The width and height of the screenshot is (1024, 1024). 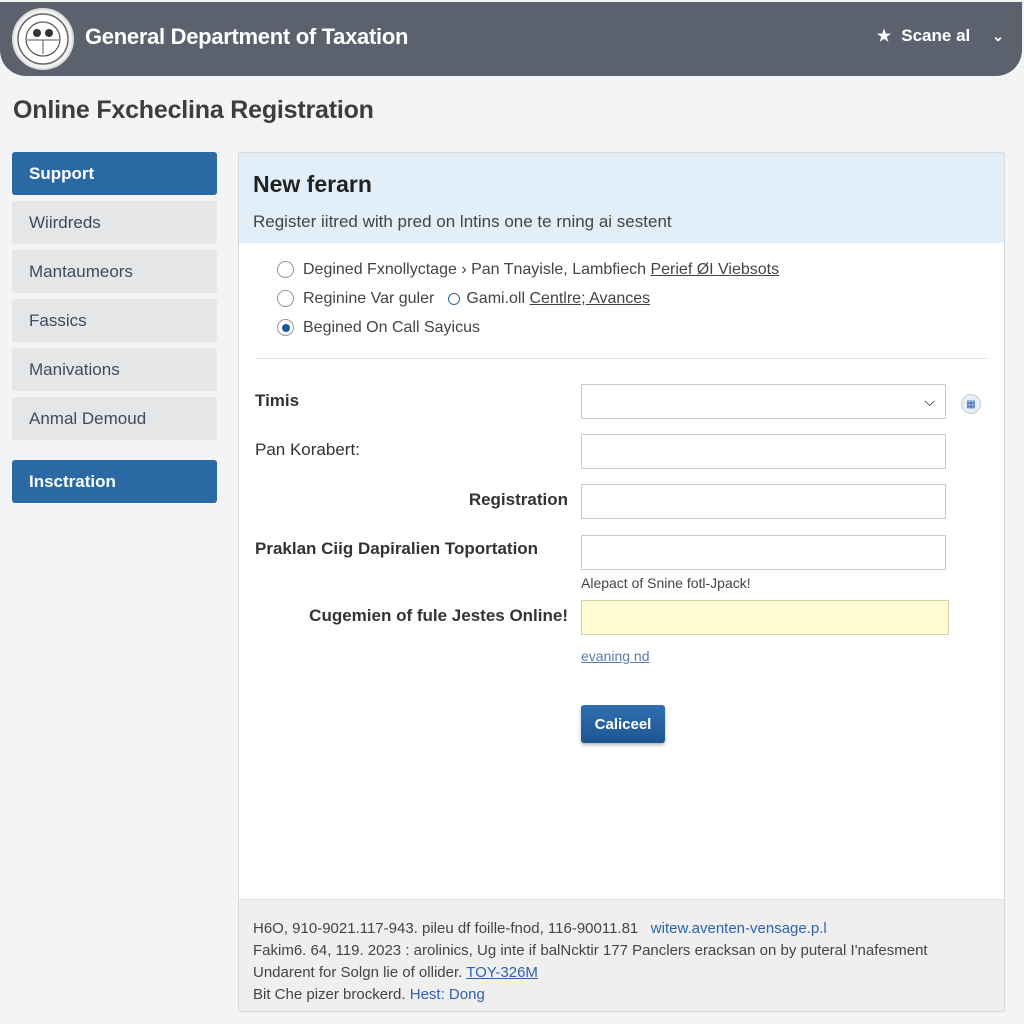 What do you see at coordinates (114, 320) in the screenshot?
I see `sidebar-item-fassics: Fassics` at bounding box center [114, 320].